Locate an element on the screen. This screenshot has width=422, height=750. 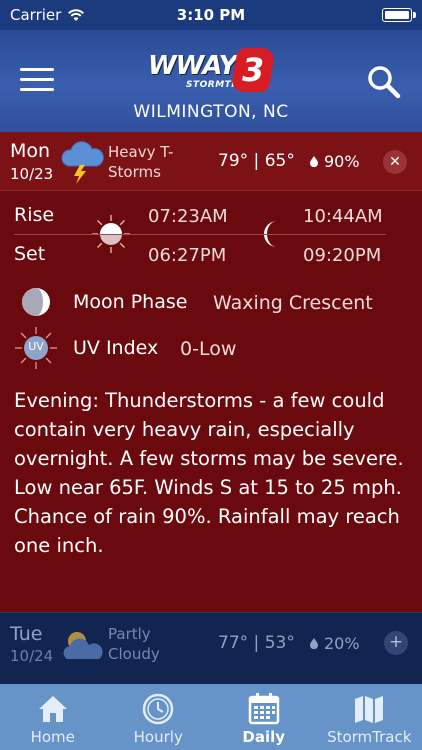
low-temp: 53° is located at coordinates (279, 643).